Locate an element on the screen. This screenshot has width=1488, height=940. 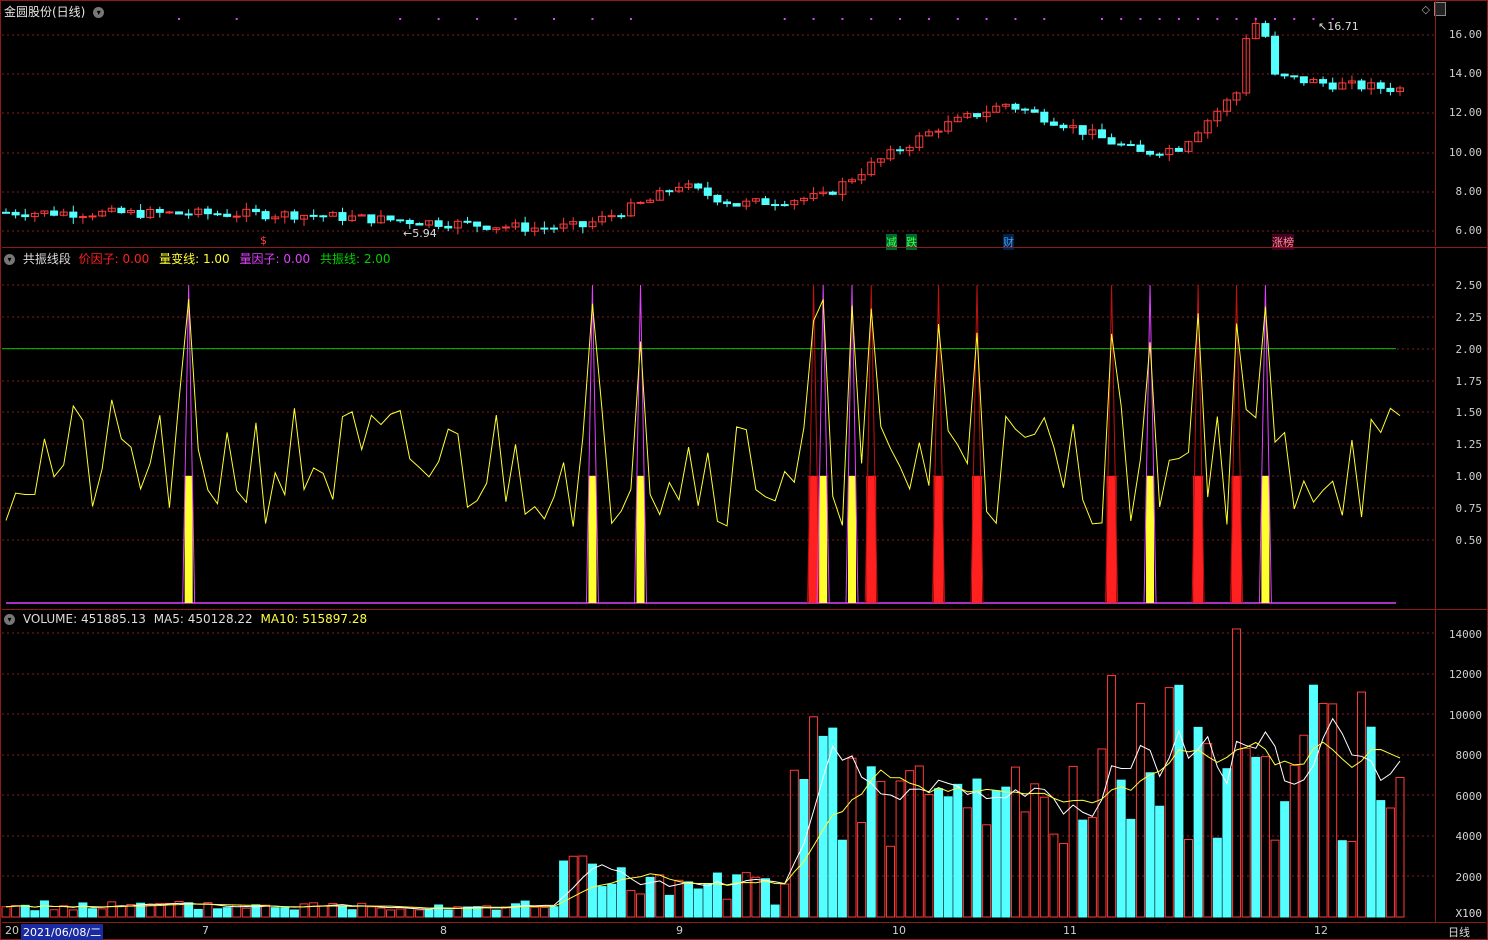
volume-tick: 14000 is located at coordinates (1465, 634).